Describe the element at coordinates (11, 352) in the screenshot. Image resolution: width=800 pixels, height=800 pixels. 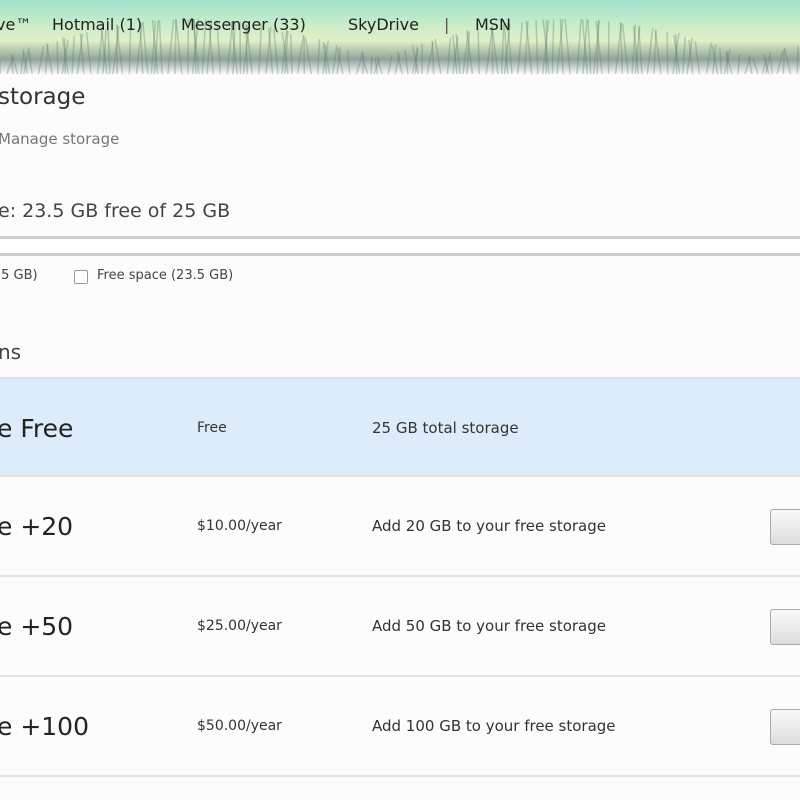
I see `section-heading: ns` at that location.